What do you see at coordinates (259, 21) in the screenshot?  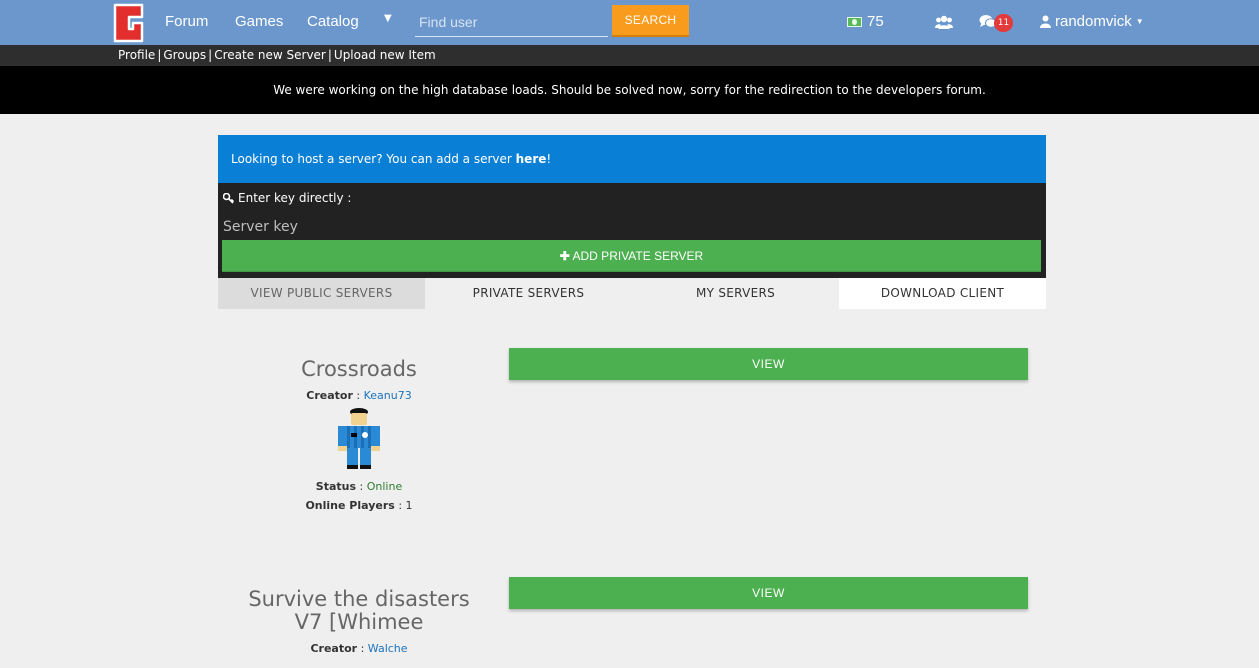 I see `nav-games-link: Games` at bounding box center [259, 21].